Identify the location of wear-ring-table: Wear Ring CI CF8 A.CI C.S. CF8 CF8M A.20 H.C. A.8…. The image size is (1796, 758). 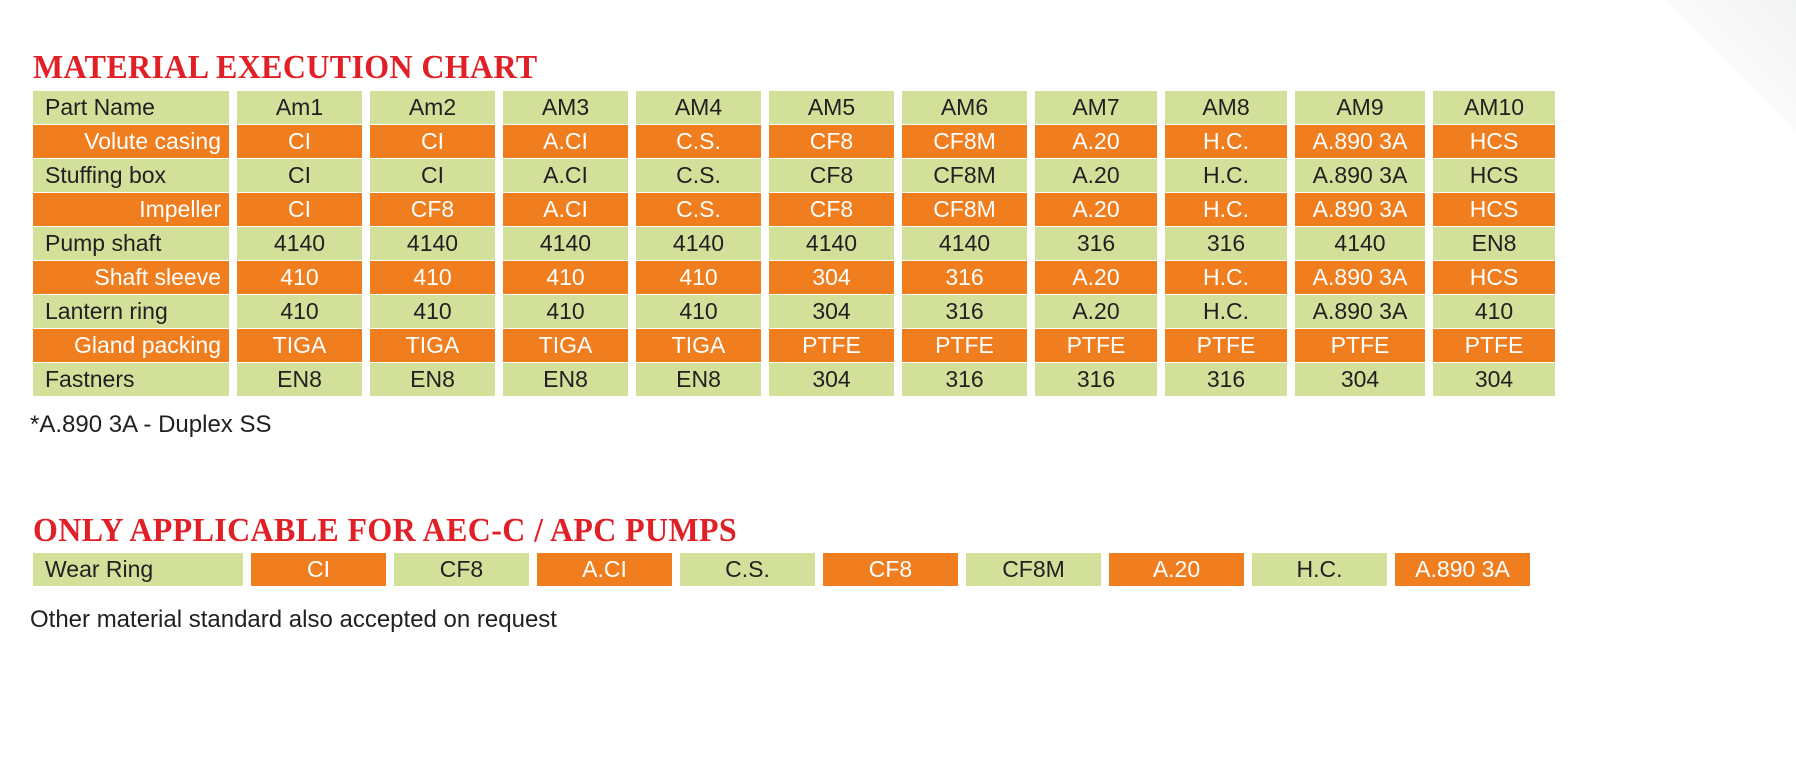
(781, 569).